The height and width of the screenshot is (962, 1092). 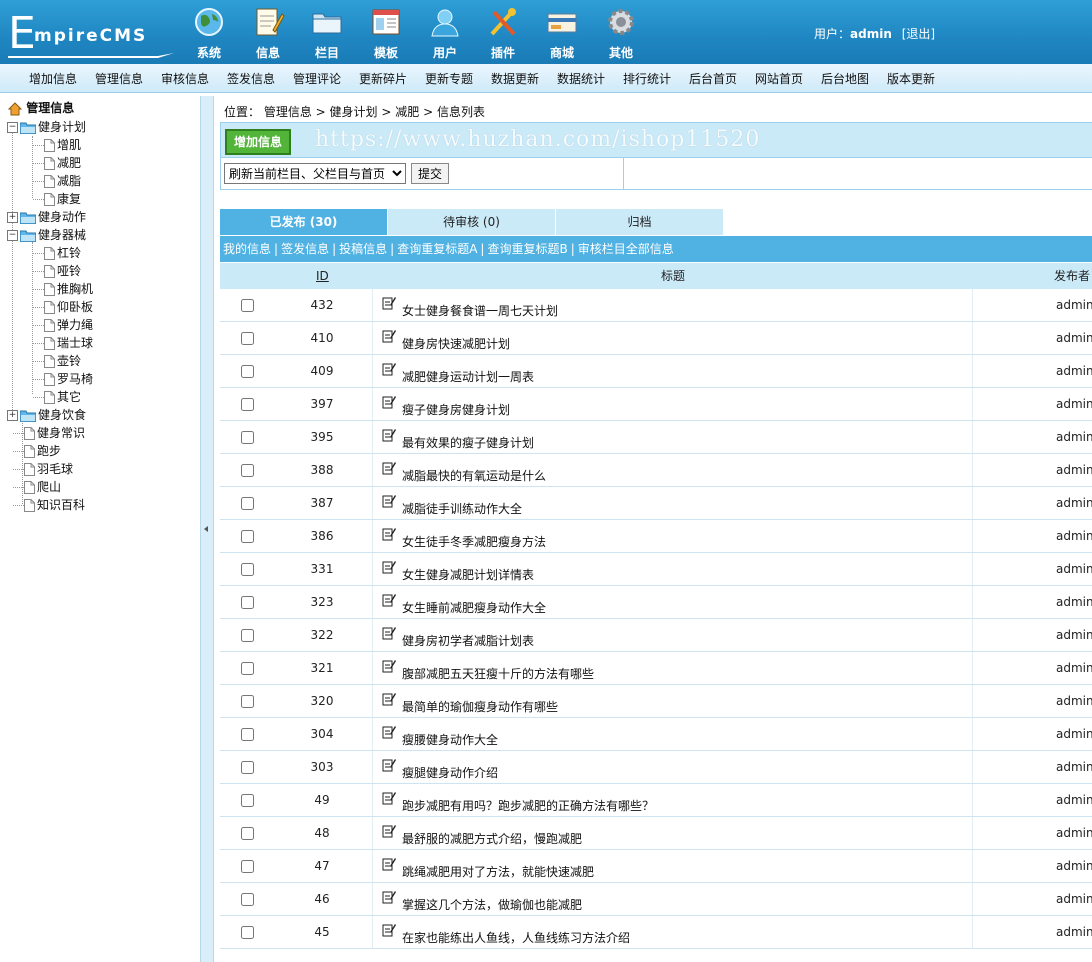 I want to click on collapse-arrow-icon, so click(x=206, y=529).